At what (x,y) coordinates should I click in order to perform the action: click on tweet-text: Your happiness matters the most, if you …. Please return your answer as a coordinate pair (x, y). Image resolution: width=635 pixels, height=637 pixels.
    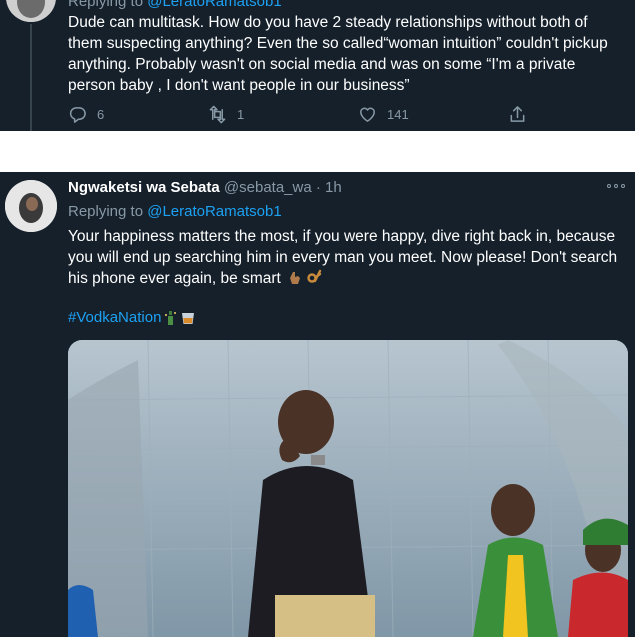
    Looking at the image, I should click on (343, 257).